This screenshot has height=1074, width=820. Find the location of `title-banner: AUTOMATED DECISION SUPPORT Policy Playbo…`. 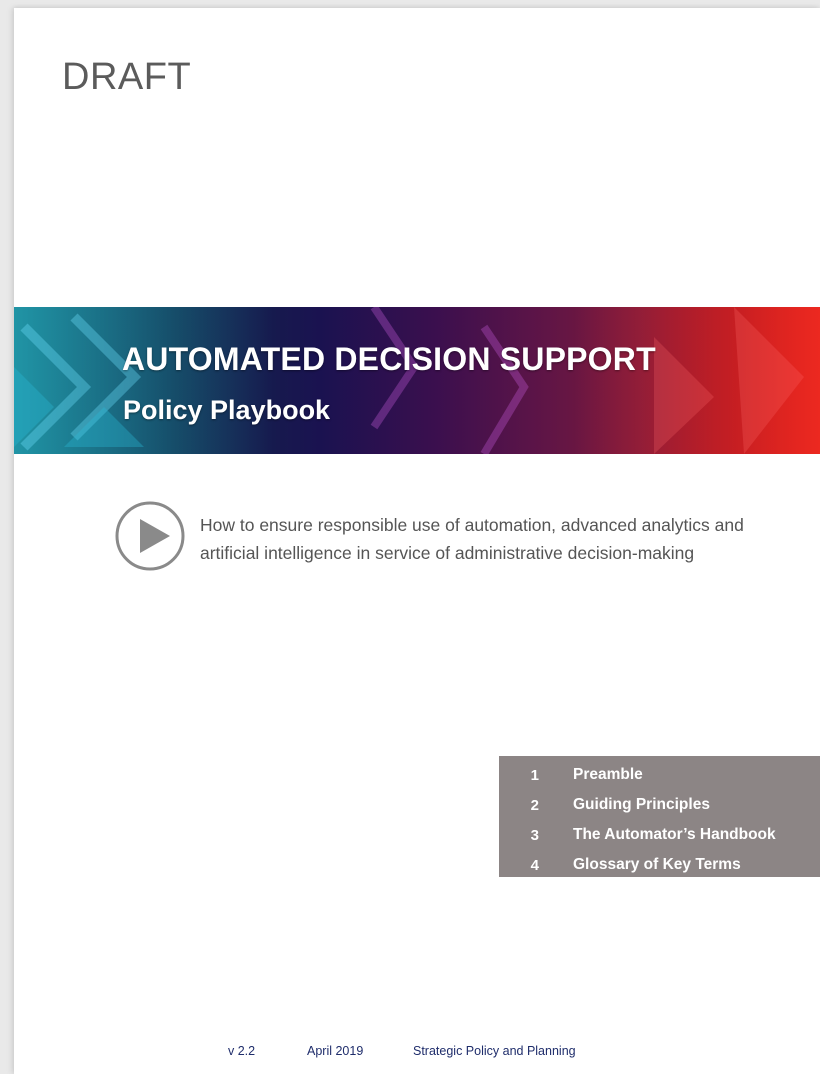

title-banner: AUTOMATED DECISION SUPPORT Policy Playbo… is located at coordinates (417, 380).